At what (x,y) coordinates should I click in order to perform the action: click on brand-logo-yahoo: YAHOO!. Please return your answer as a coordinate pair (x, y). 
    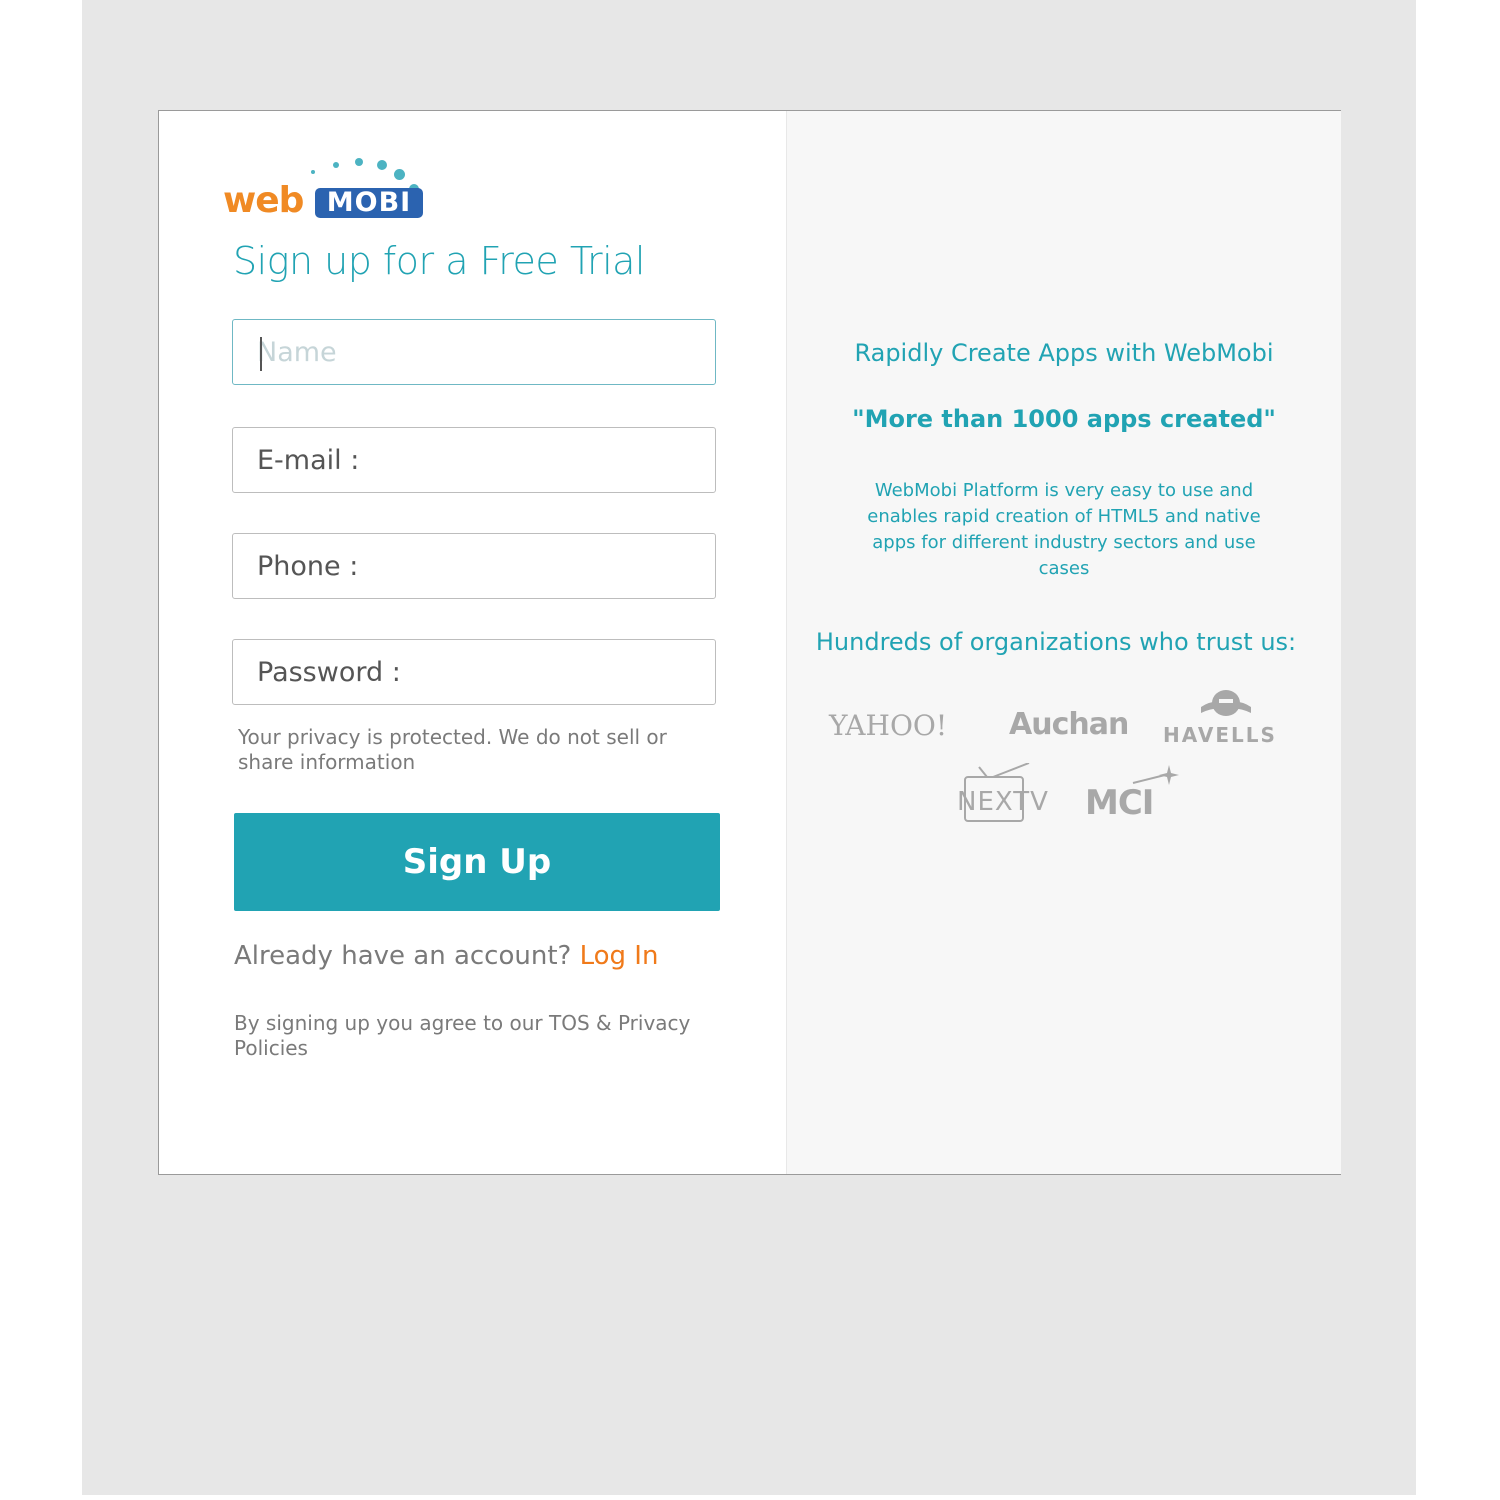
    Looking at the image, I should click on (888, 725).